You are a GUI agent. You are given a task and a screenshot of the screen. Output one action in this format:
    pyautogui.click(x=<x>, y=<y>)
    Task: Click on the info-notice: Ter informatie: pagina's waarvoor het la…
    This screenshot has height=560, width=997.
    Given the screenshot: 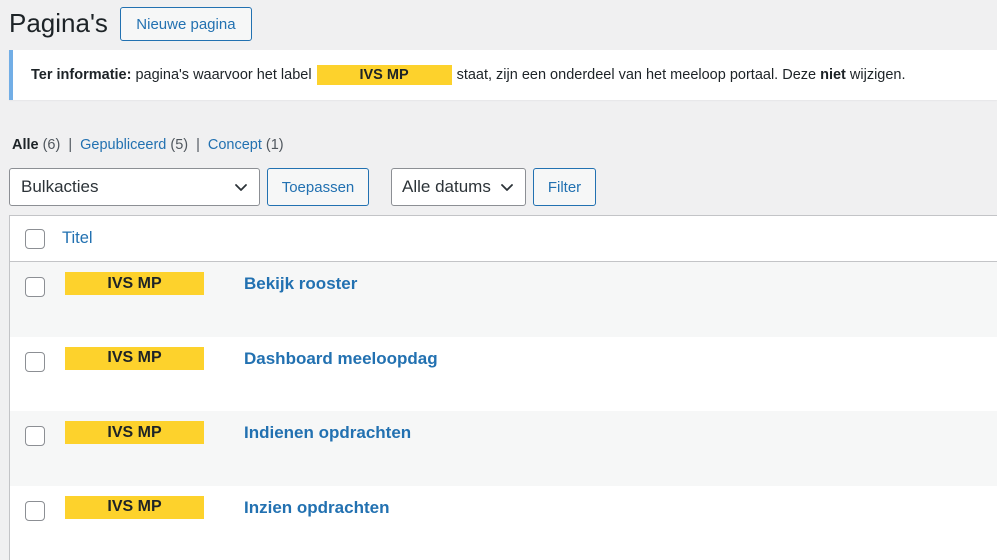 What is the action you would take?
    pyautogui.click(x=503, y=75)
    